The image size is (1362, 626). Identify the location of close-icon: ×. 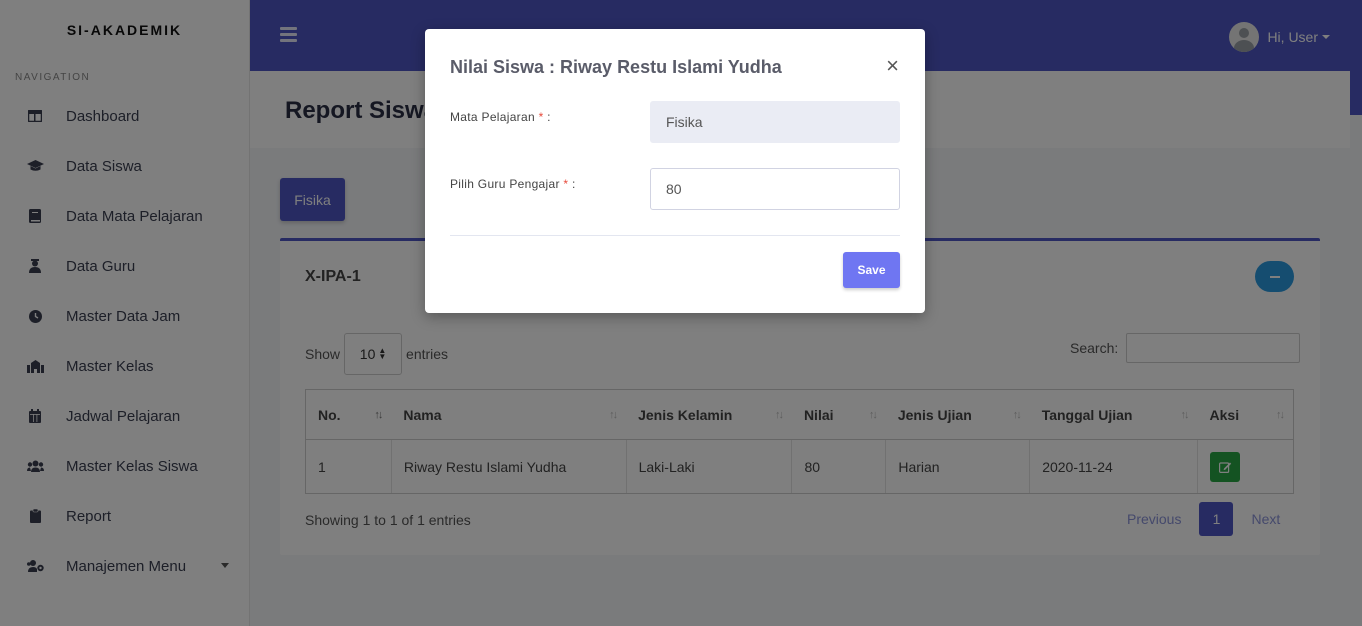
(892, 66).